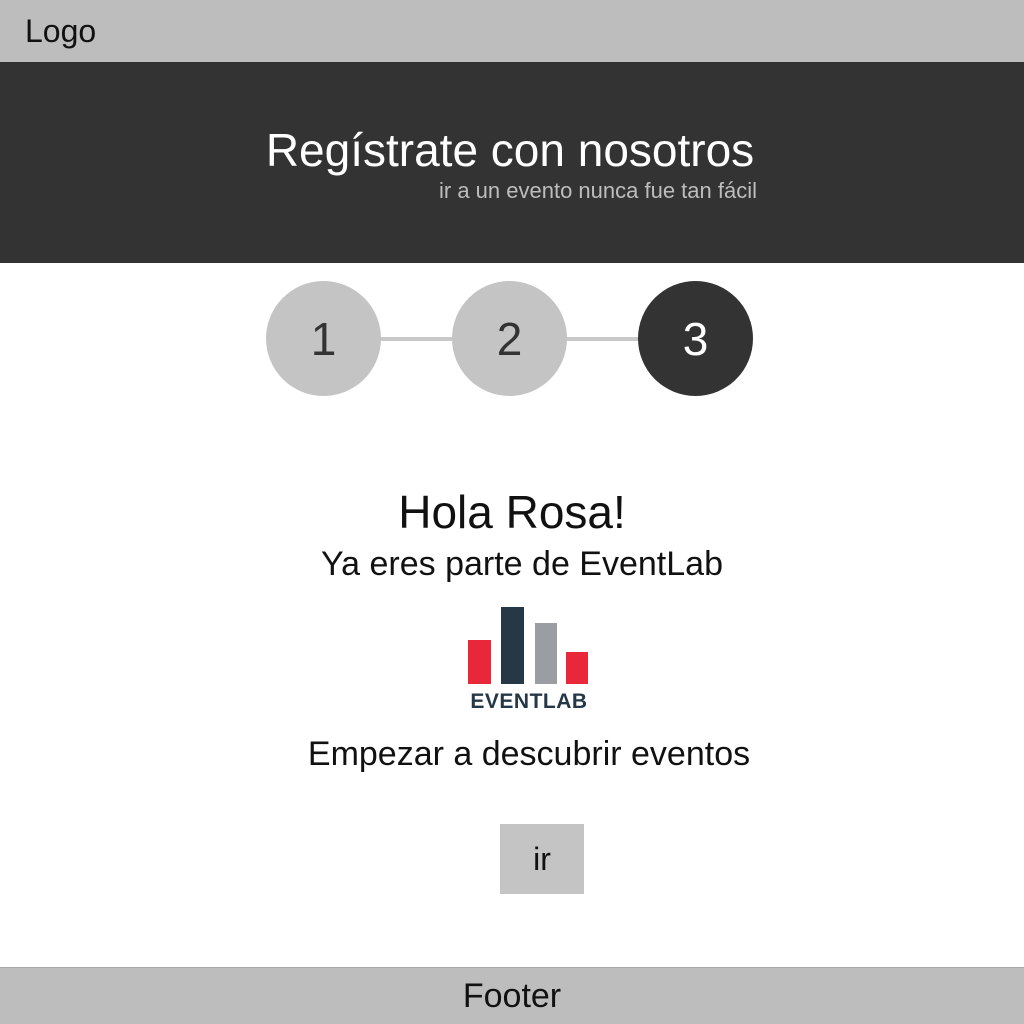 This screenshot has width=1024, height=1024. I want to click on step-3-active: 3, so click(695, 338).